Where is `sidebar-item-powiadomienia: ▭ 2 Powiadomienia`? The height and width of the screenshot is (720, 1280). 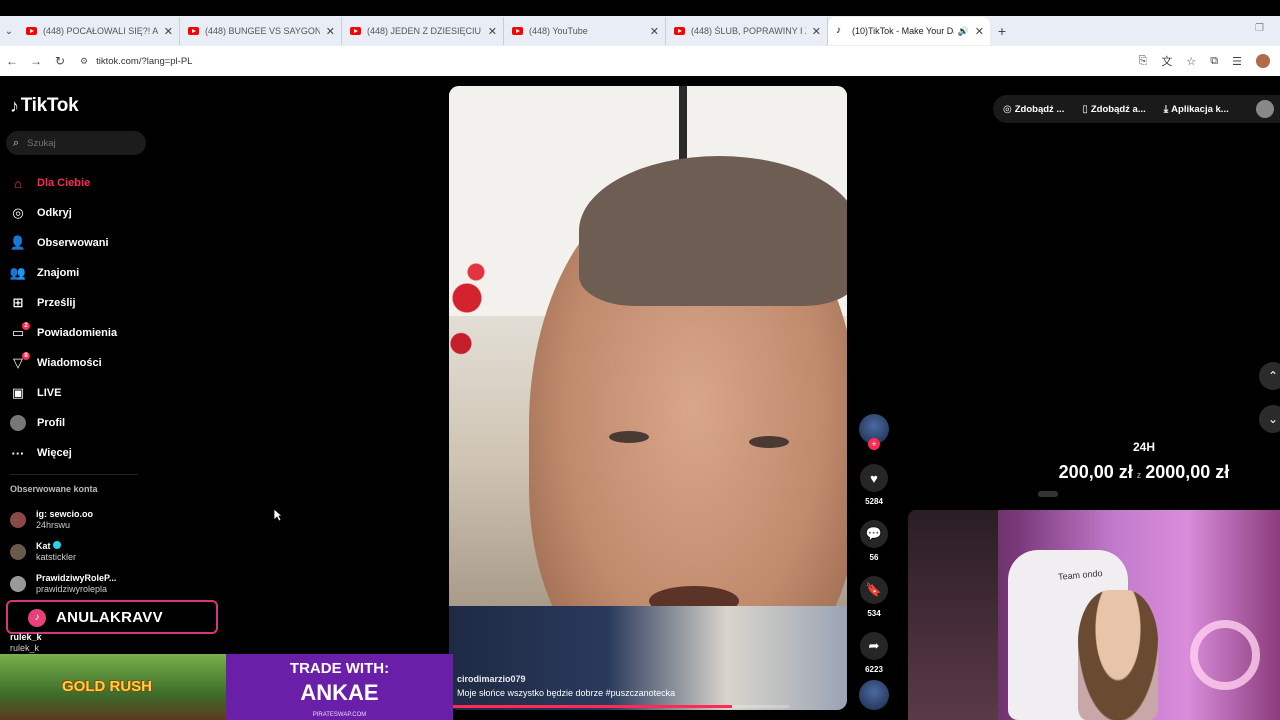
sidebar-item-powiadomienia: ▭ 2 Powiadomienia is located at coordinates (75, 333).